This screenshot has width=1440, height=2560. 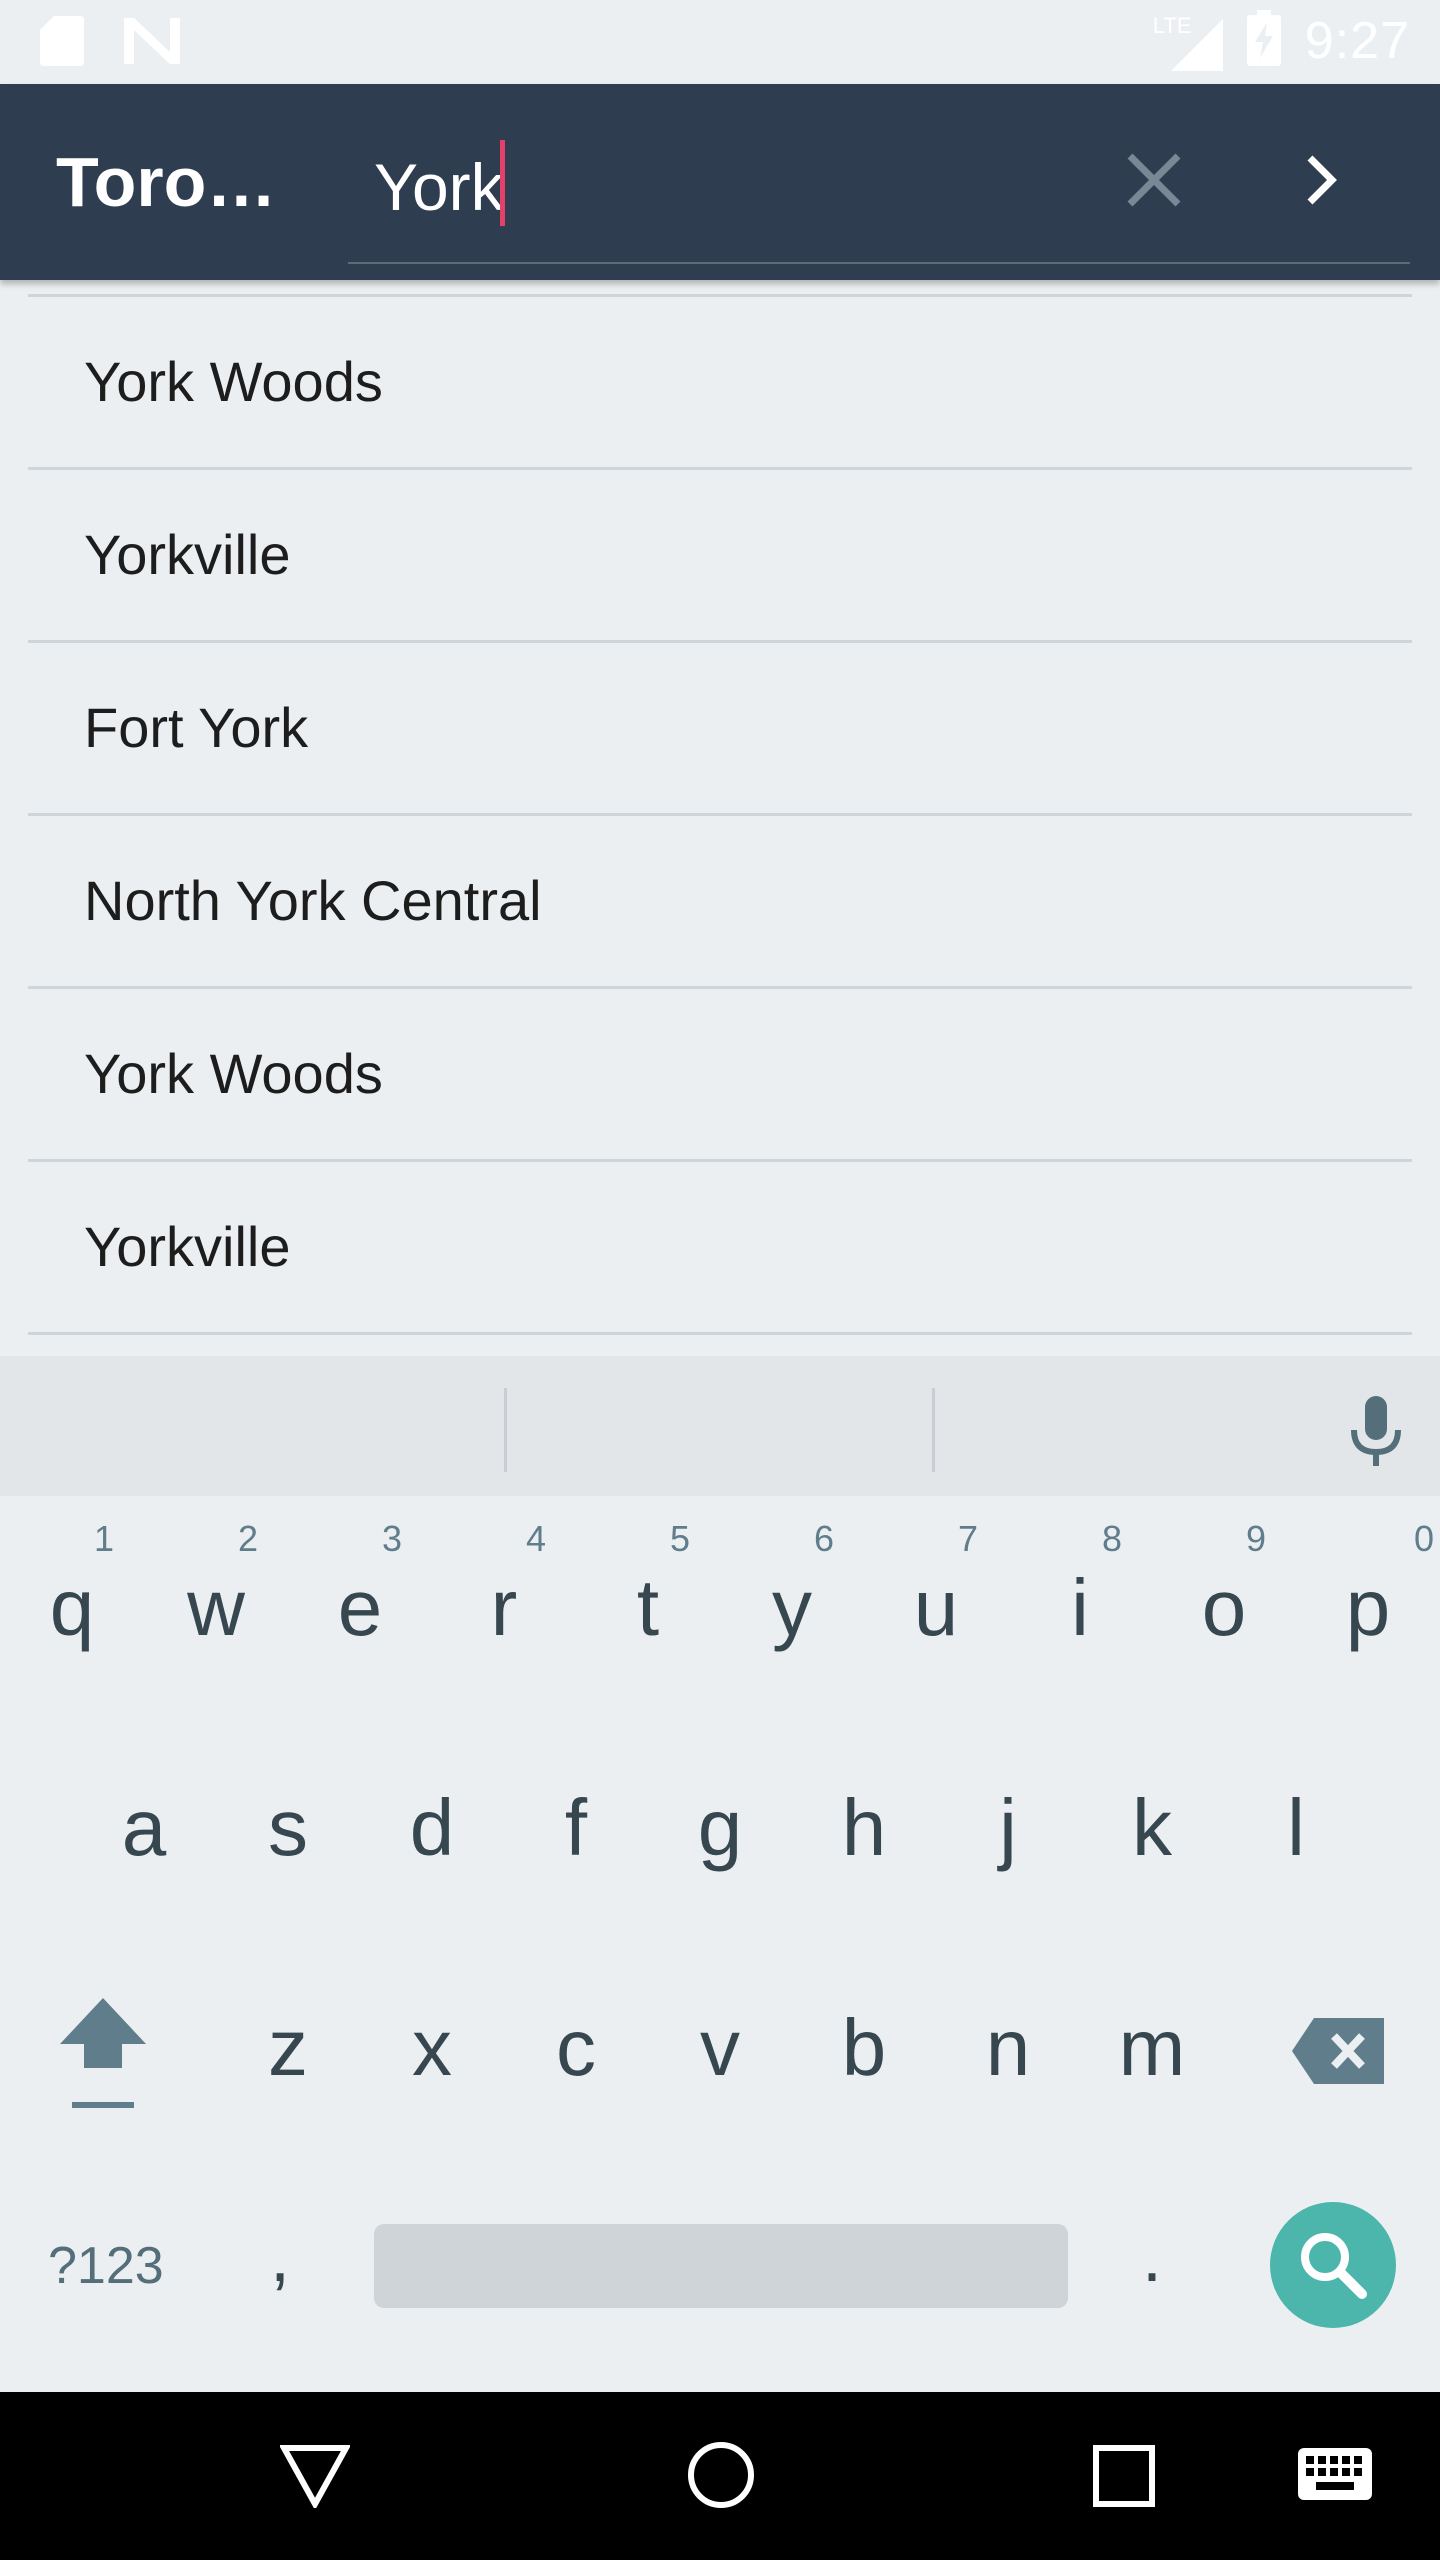 I want to click on search-action-key, so click(x=1333, y=2265).